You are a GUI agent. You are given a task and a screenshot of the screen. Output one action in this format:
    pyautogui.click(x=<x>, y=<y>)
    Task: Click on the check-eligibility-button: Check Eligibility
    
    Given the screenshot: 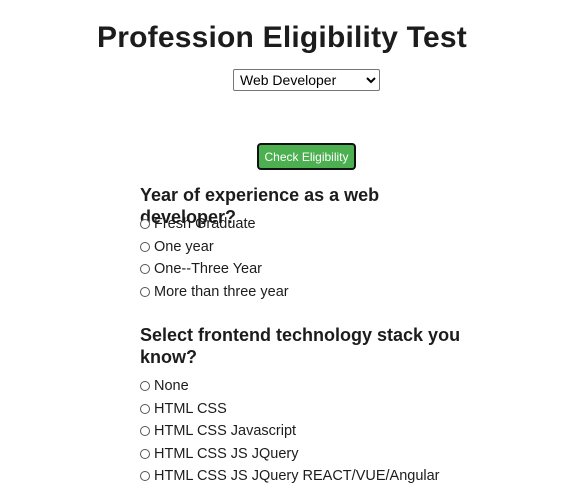 What is the action you would take?
    pyautogui.click(x=306, y=156)
    